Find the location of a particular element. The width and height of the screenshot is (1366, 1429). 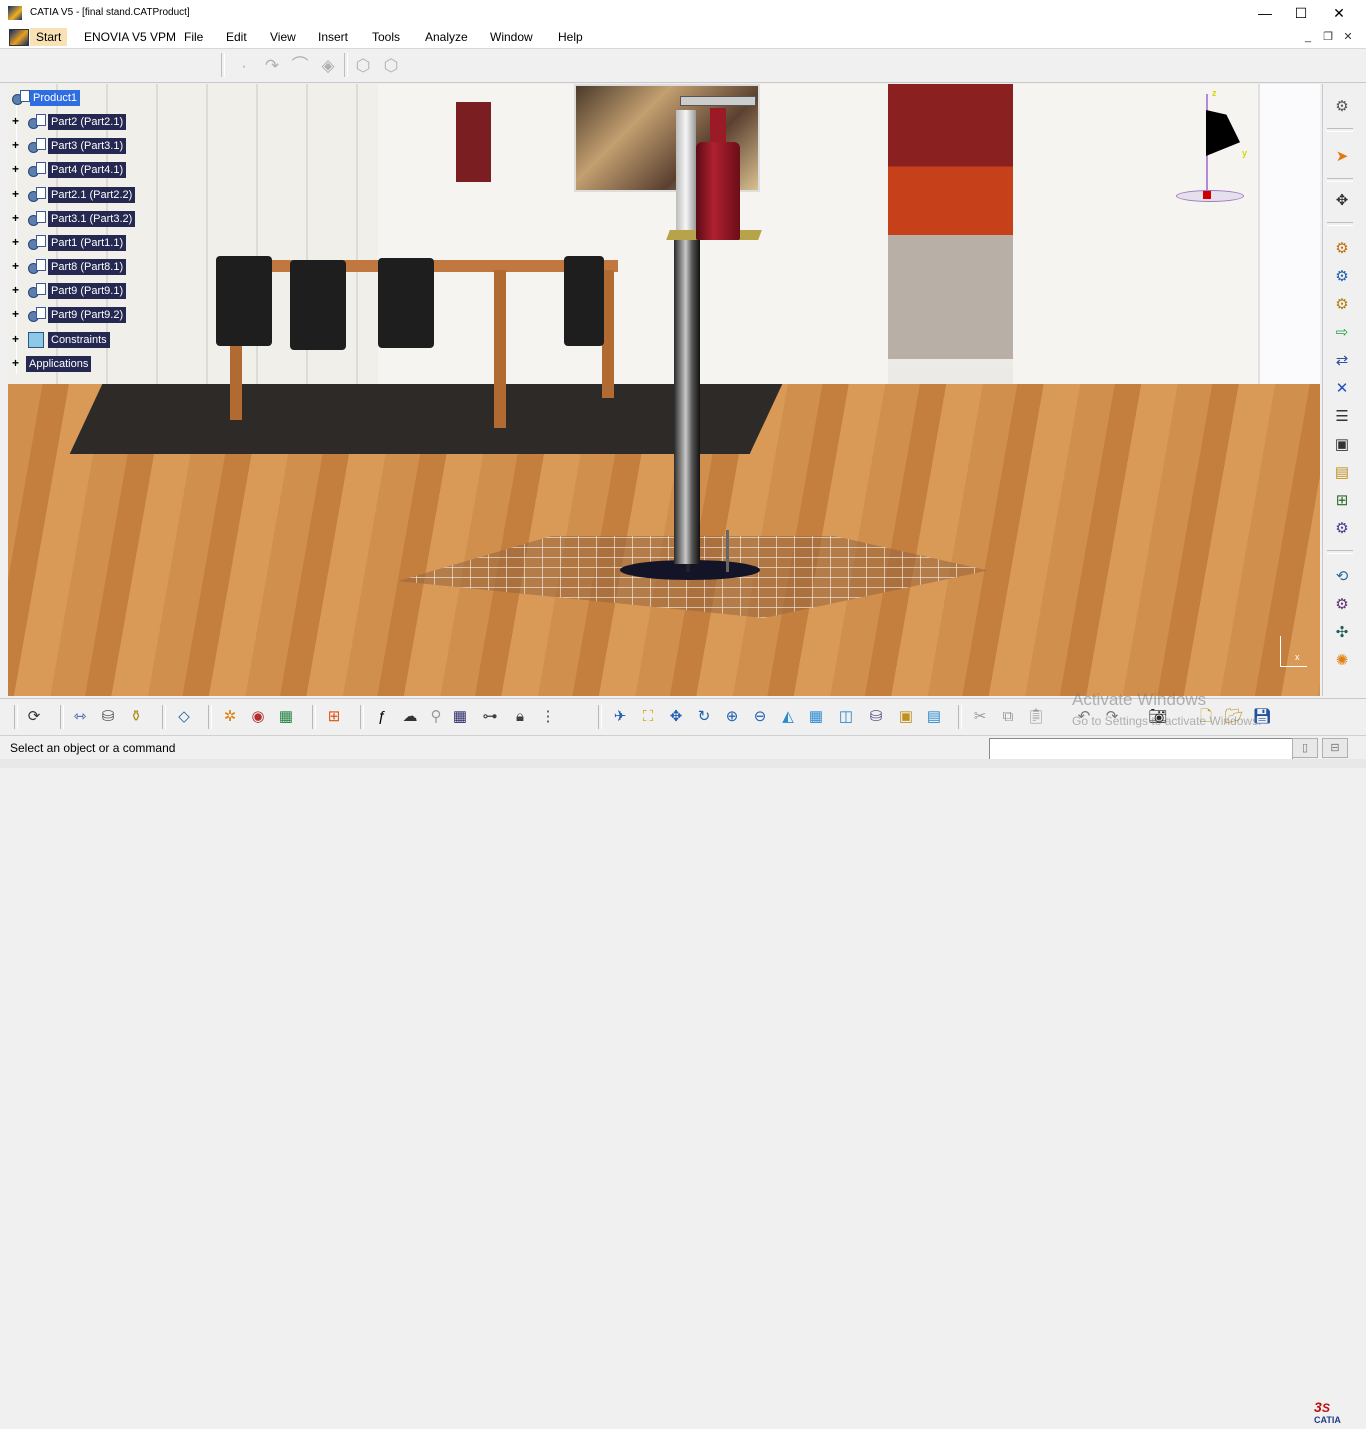

zoom-out-icon: ⊖ is located at coordinates (760, 717).